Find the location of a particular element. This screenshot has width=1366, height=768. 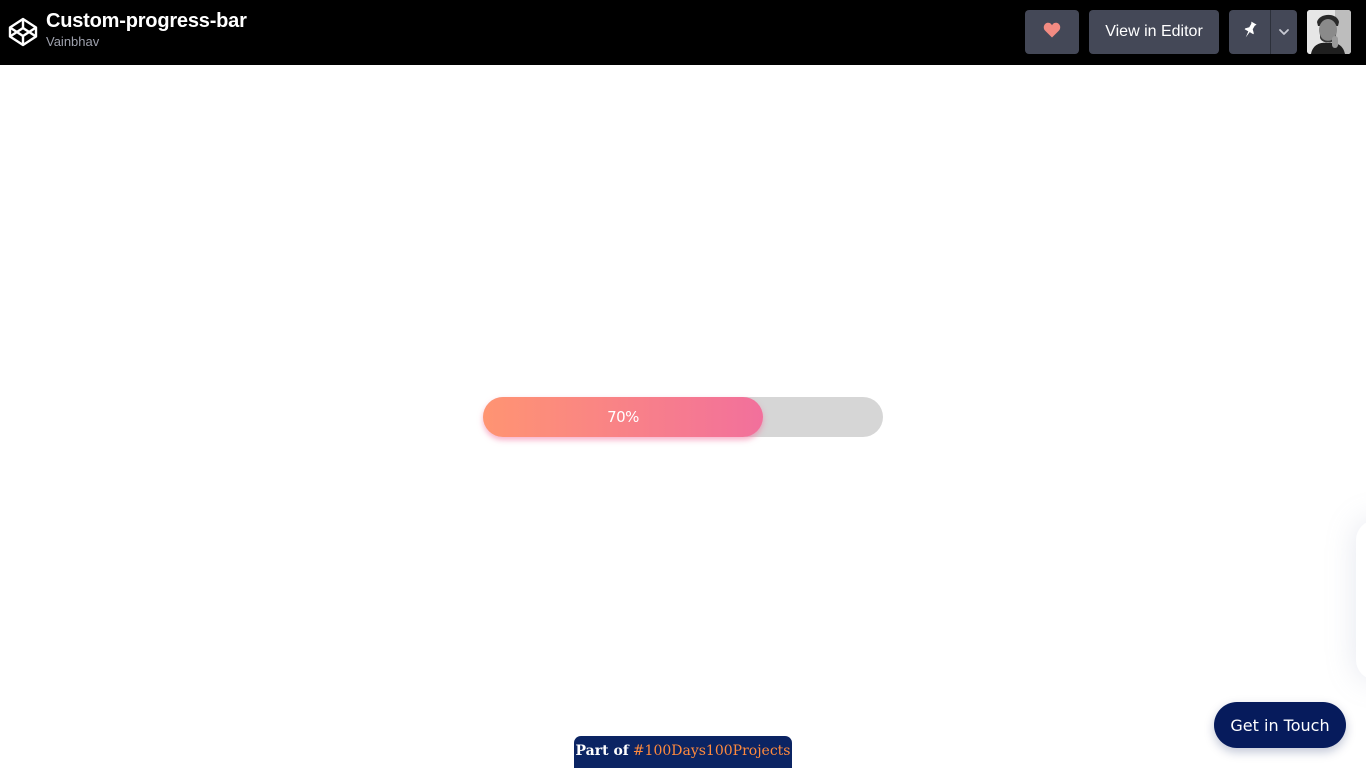

badge-hashtag: #100Days100Projects is located at coordinates (712, 751).